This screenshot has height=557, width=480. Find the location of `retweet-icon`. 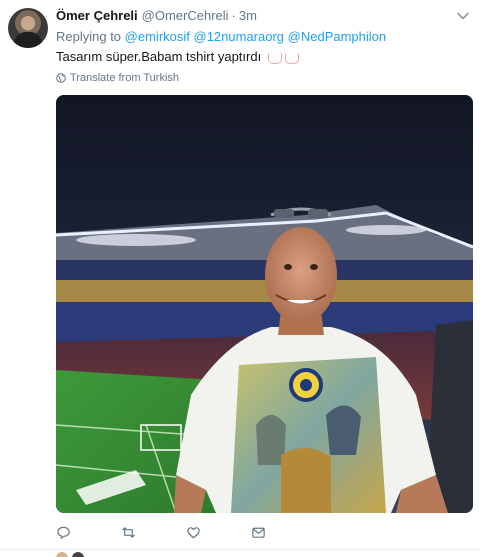

retweet-icon is located at coordinates (128, 532).